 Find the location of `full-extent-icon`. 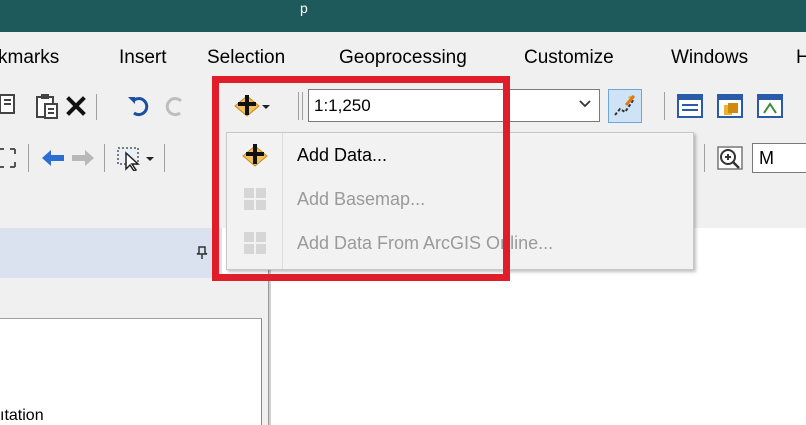

full-extent-icon is located at coordinates (9, 158).